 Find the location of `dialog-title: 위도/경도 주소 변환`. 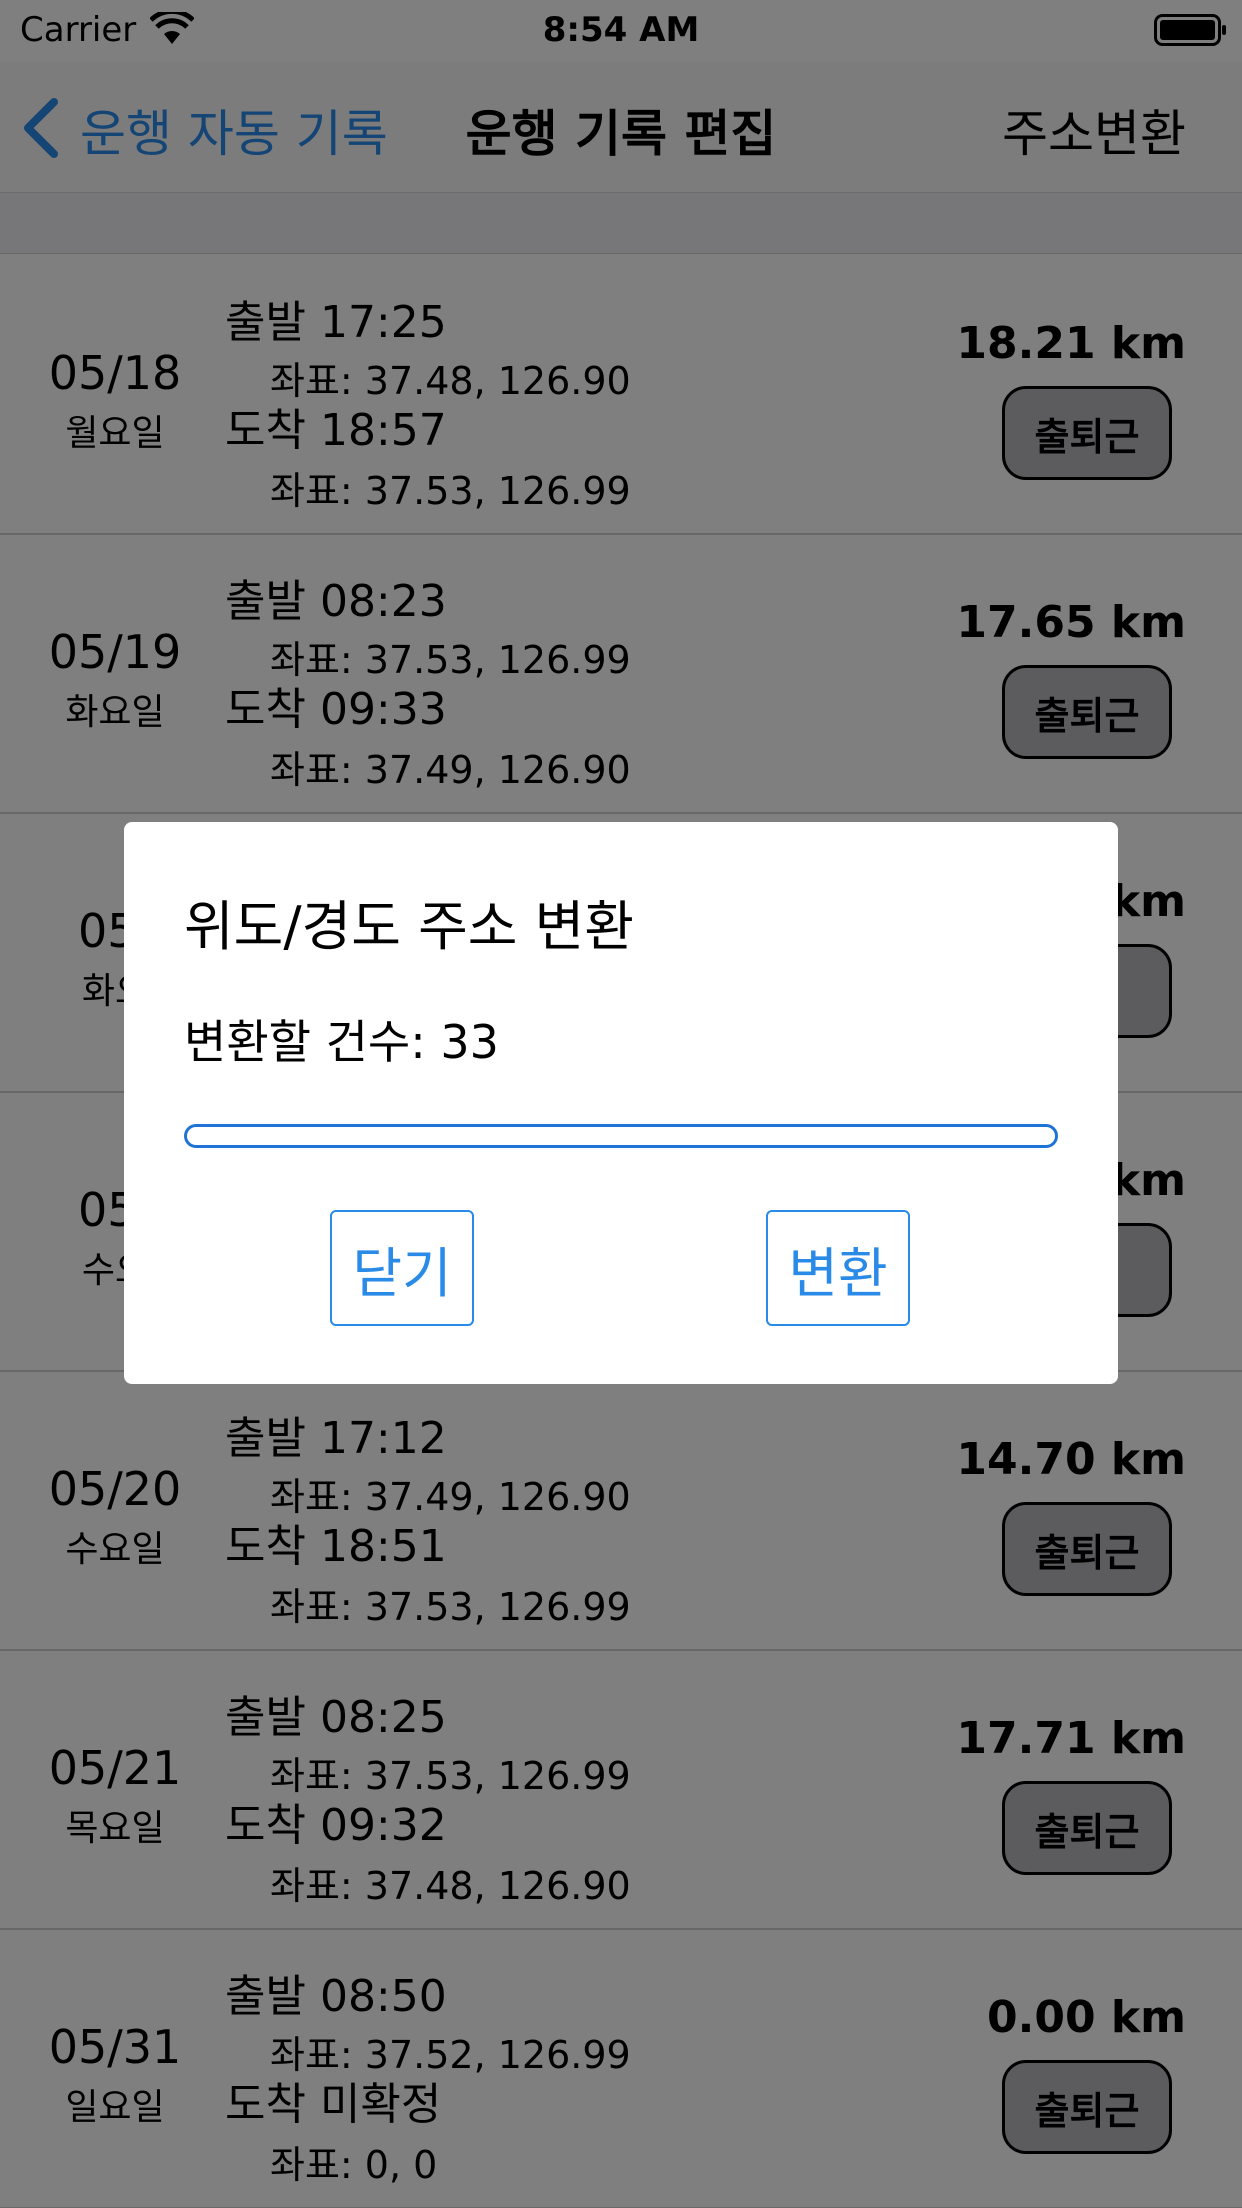

dialog-title: 위도/경도 주소 변환 is located at coordinates (409, 926).